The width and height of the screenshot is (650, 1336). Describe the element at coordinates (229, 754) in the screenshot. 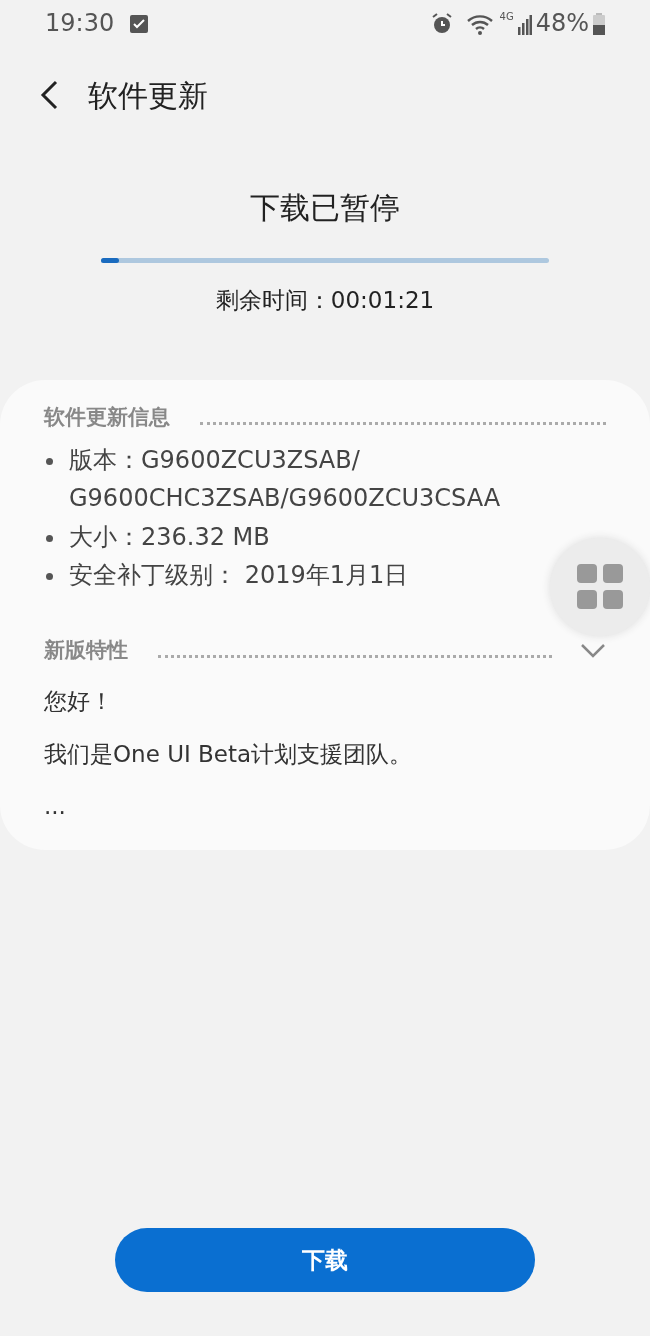

I see `feature-text: 我们是One UI Beta计划支援团队。` at that location.